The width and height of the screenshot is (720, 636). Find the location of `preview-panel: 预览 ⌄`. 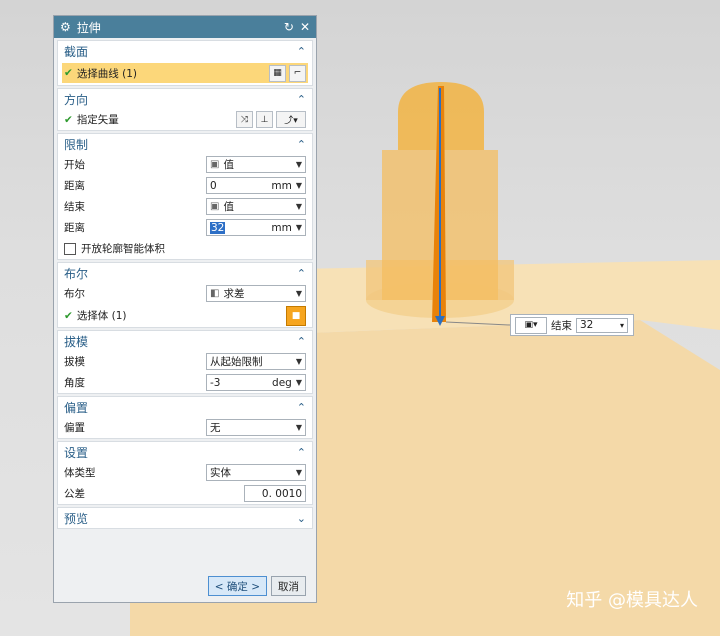

preview-panel: 预览 ⌄ is located at coordinates (185, 518).